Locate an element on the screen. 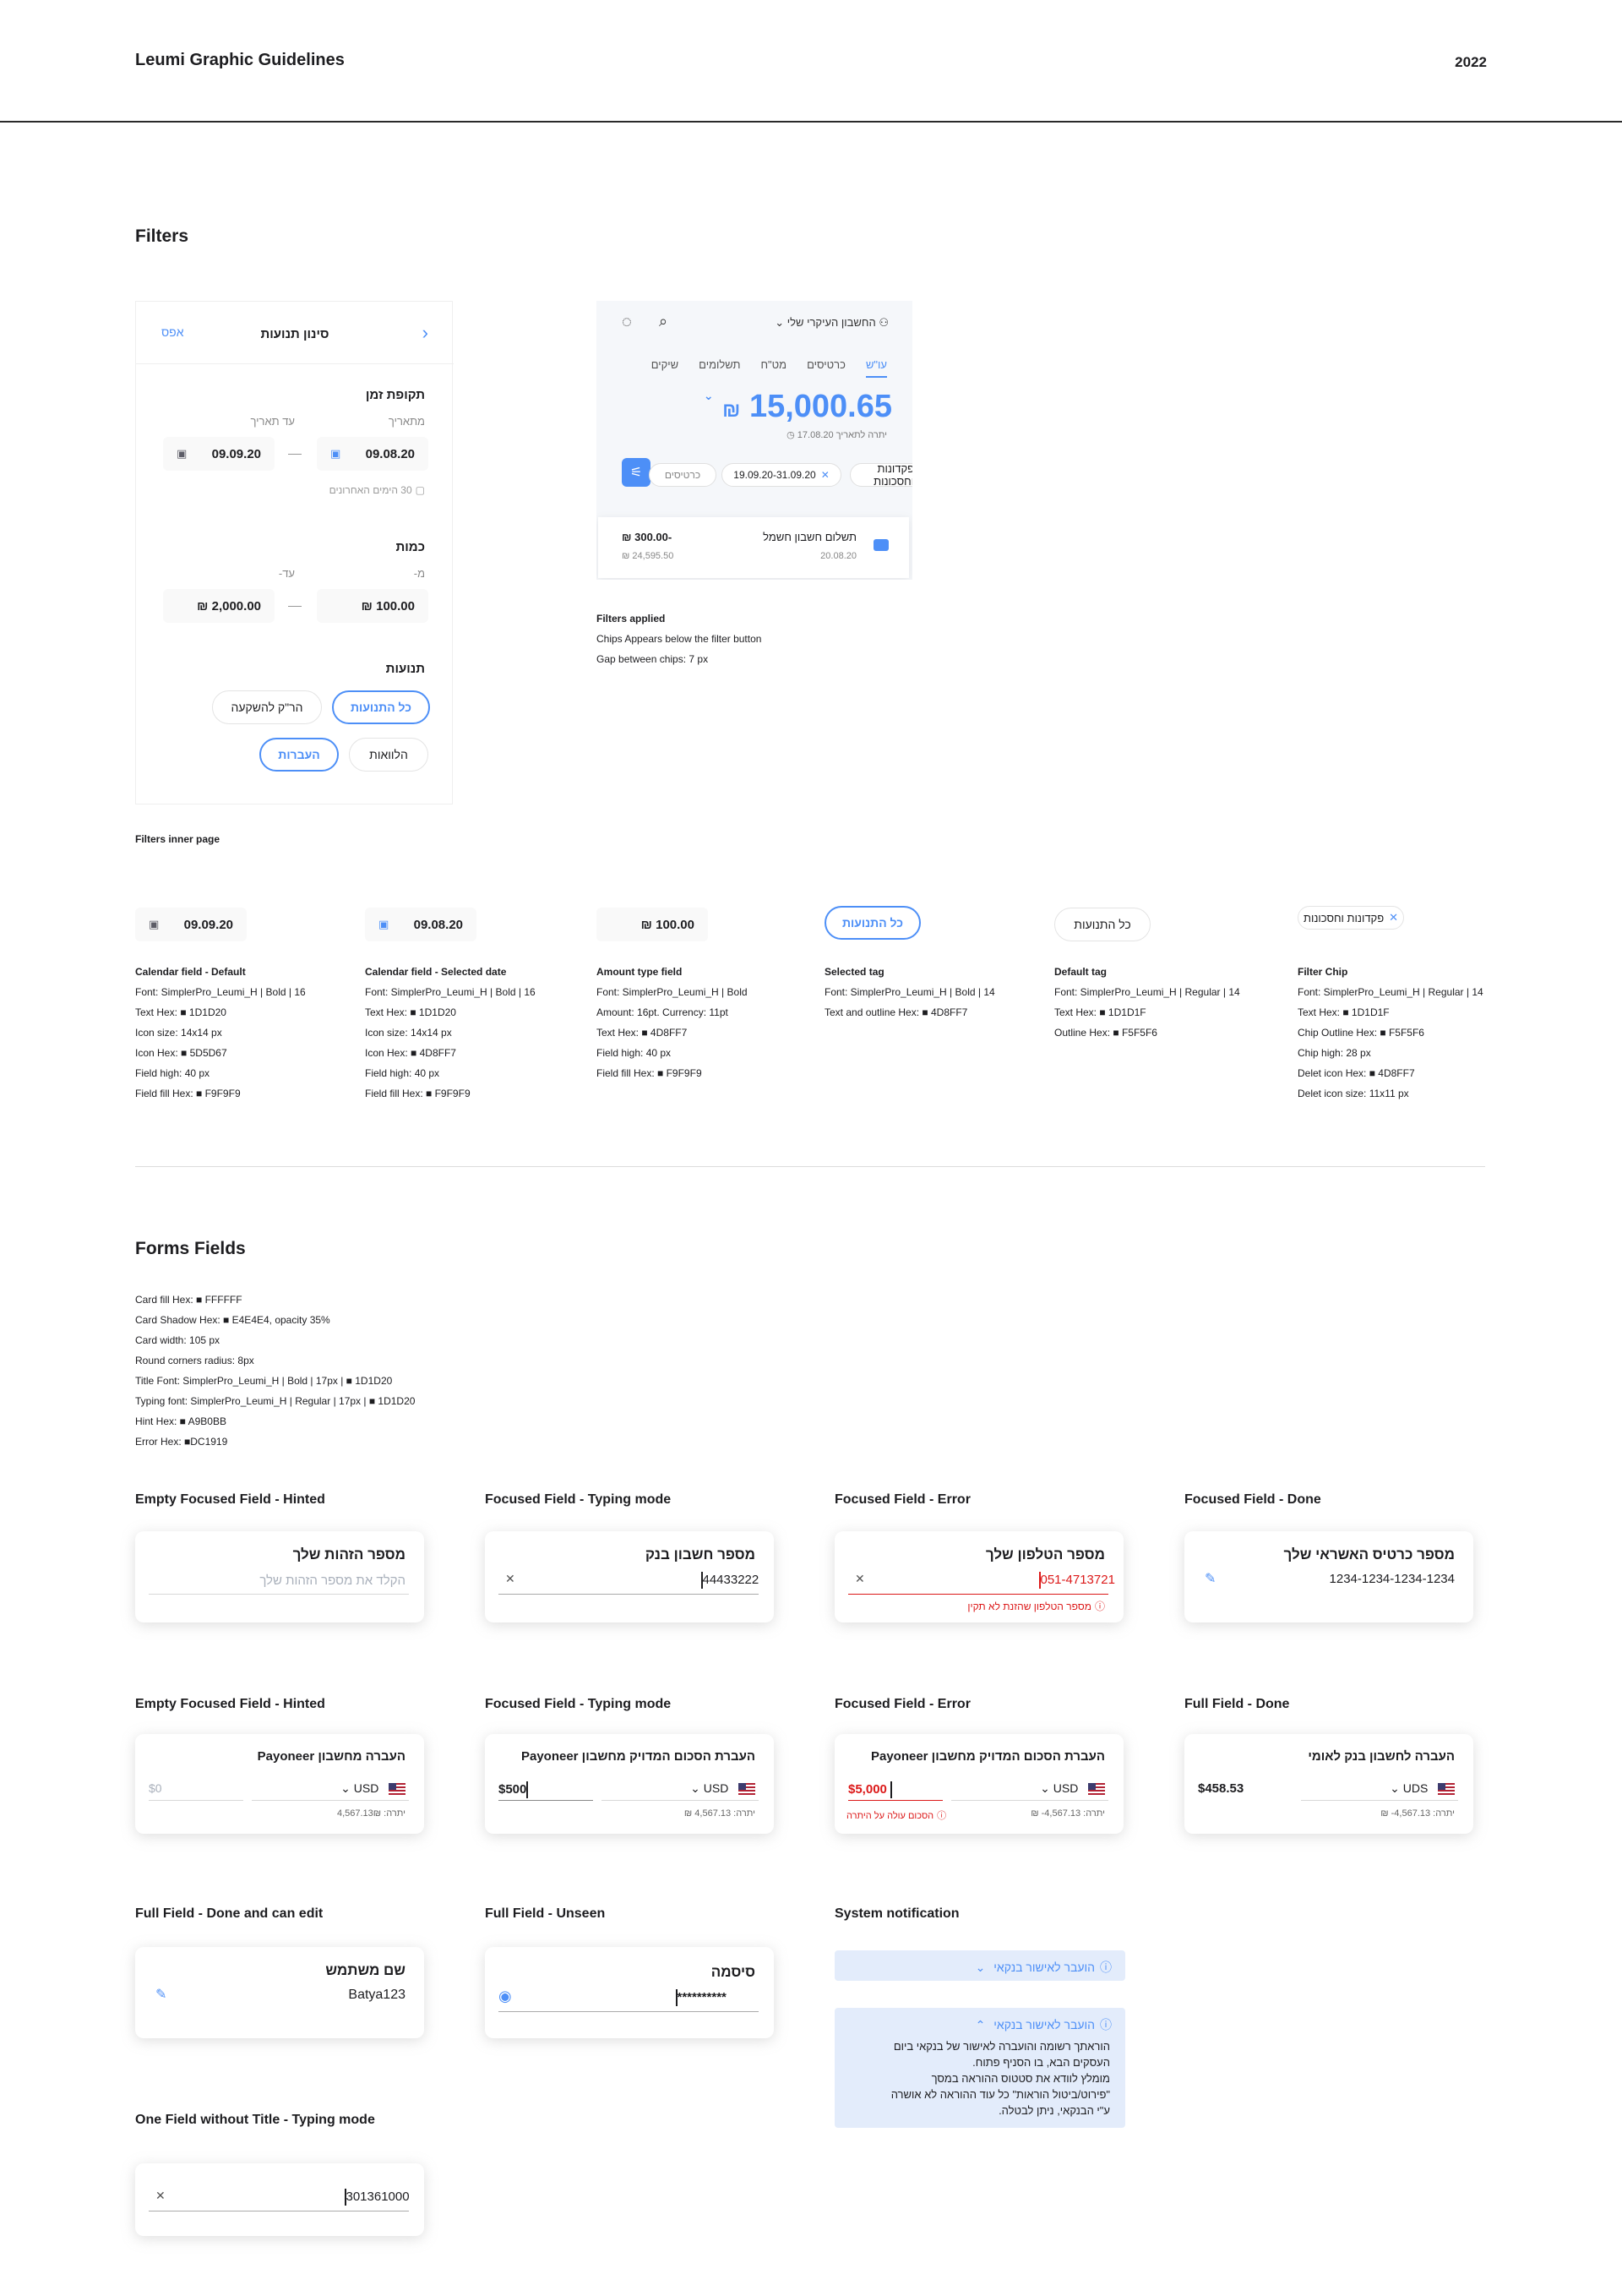  amount-heading: כמות is located at coordinates (410, 547).